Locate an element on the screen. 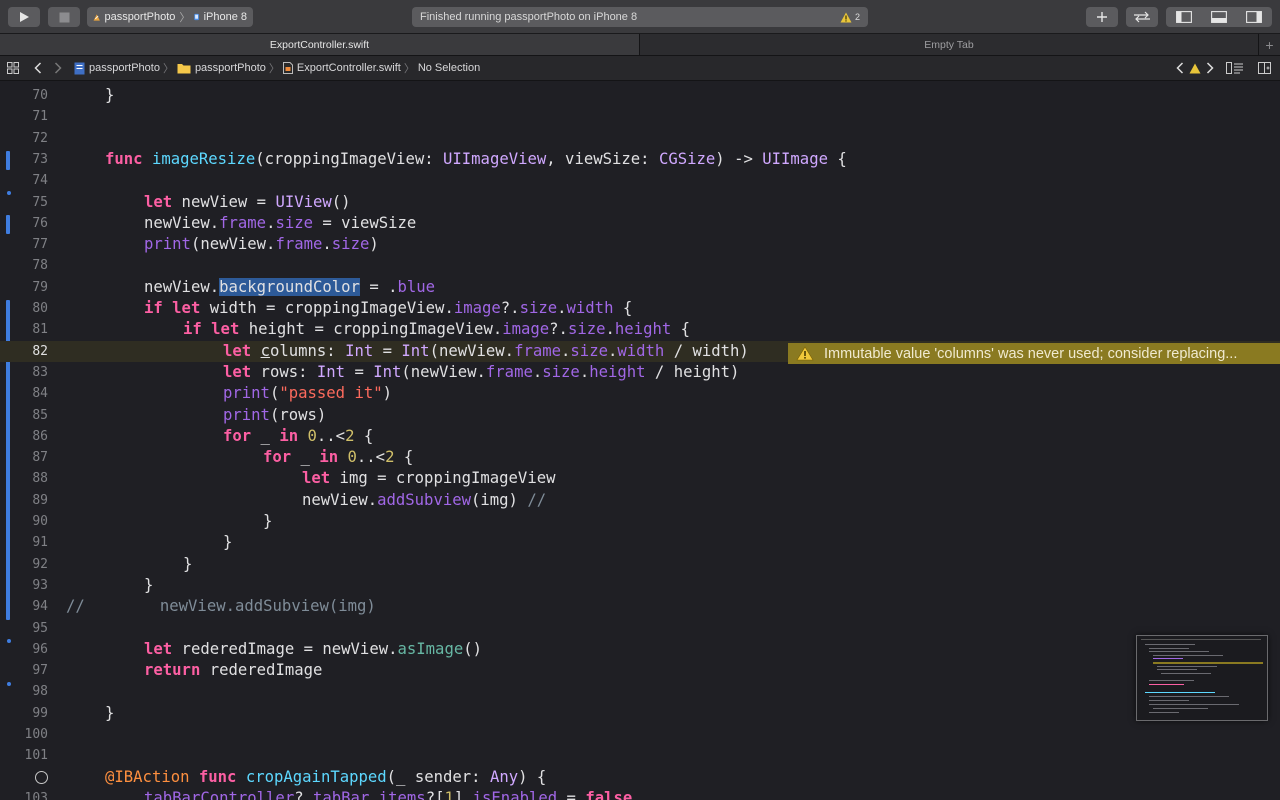  new-tab-plus-icon: + is located at coordinates (1269, 44).